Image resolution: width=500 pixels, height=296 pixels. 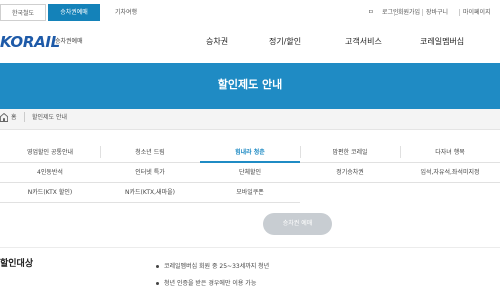 I want to click on gnb-discount: 정기/할인, so click(x=285, y=42).